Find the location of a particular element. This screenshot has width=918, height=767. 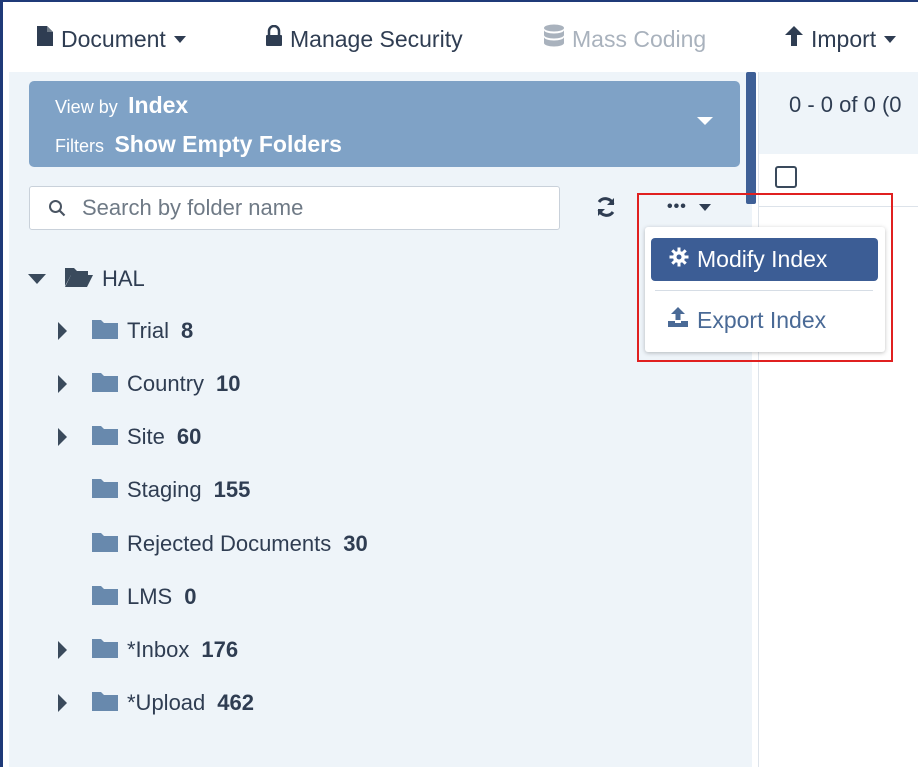

tree-item-trial: Trial 8 is located at coordinates (126, 331).